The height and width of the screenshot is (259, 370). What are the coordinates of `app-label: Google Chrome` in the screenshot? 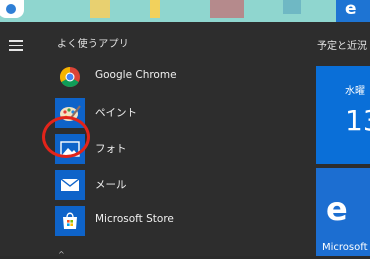 It's located at (136, 75).